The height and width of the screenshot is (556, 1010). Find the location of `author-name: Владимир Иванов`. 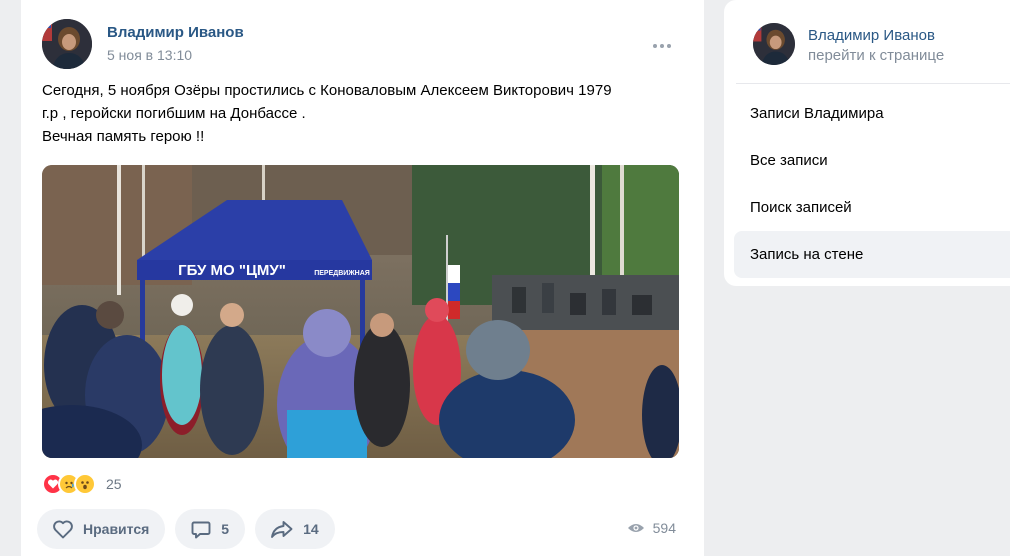

author-name: Владимир Иванов is located at coordinates (175, 32).